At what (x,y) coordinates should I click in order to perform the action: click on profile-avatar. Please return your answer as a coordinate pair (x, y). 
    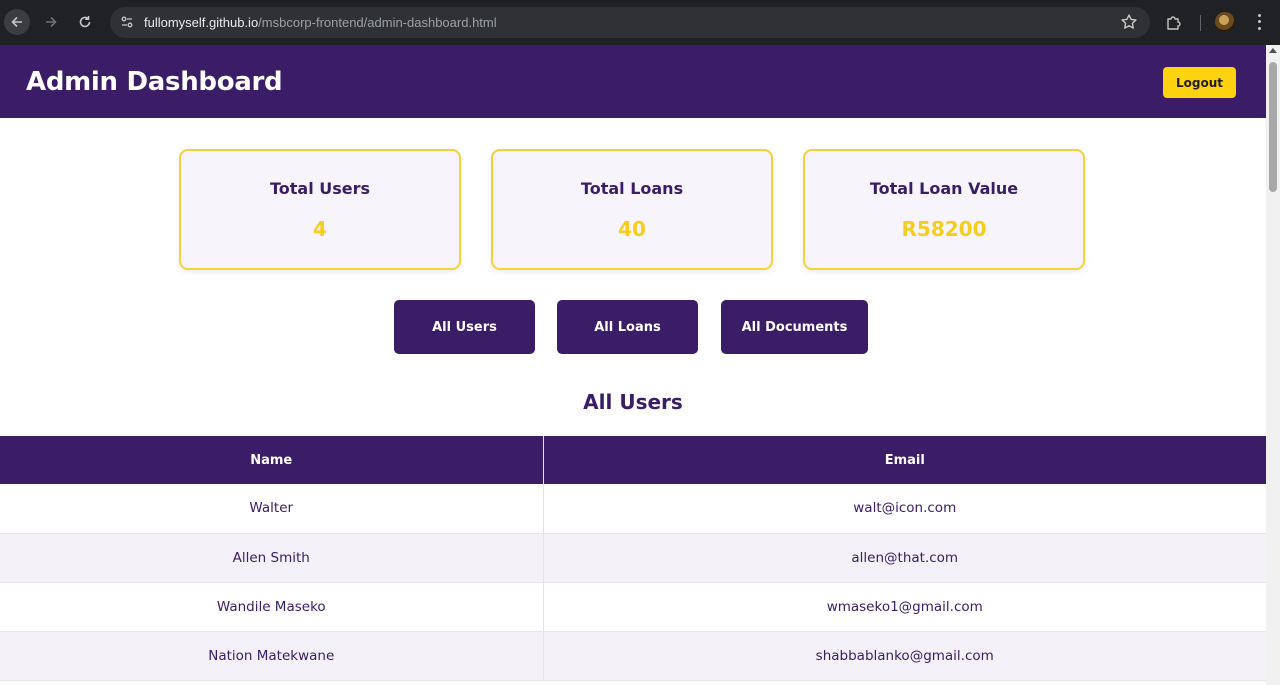
    Looking at the image, I should click on (1225, 22).